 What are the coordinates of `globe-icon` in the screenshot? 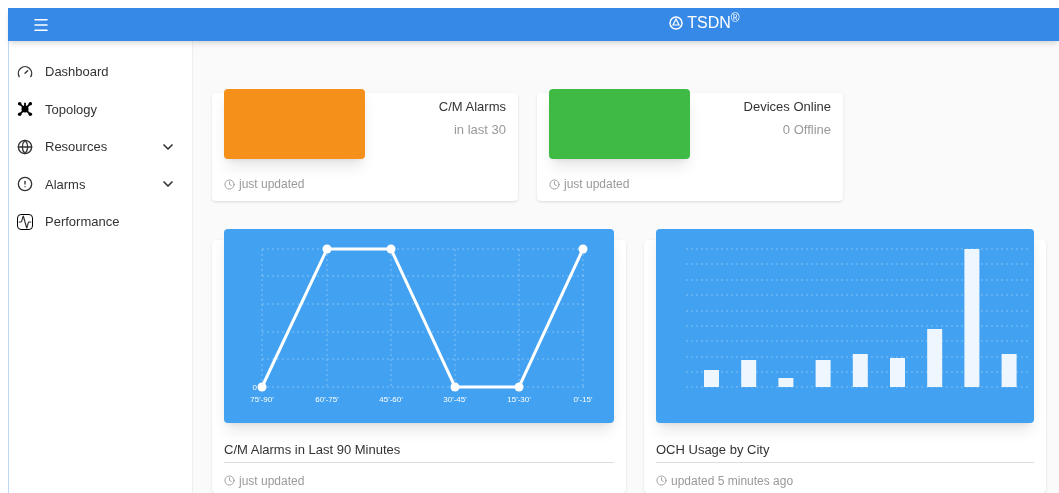 It's located at (25, 146).